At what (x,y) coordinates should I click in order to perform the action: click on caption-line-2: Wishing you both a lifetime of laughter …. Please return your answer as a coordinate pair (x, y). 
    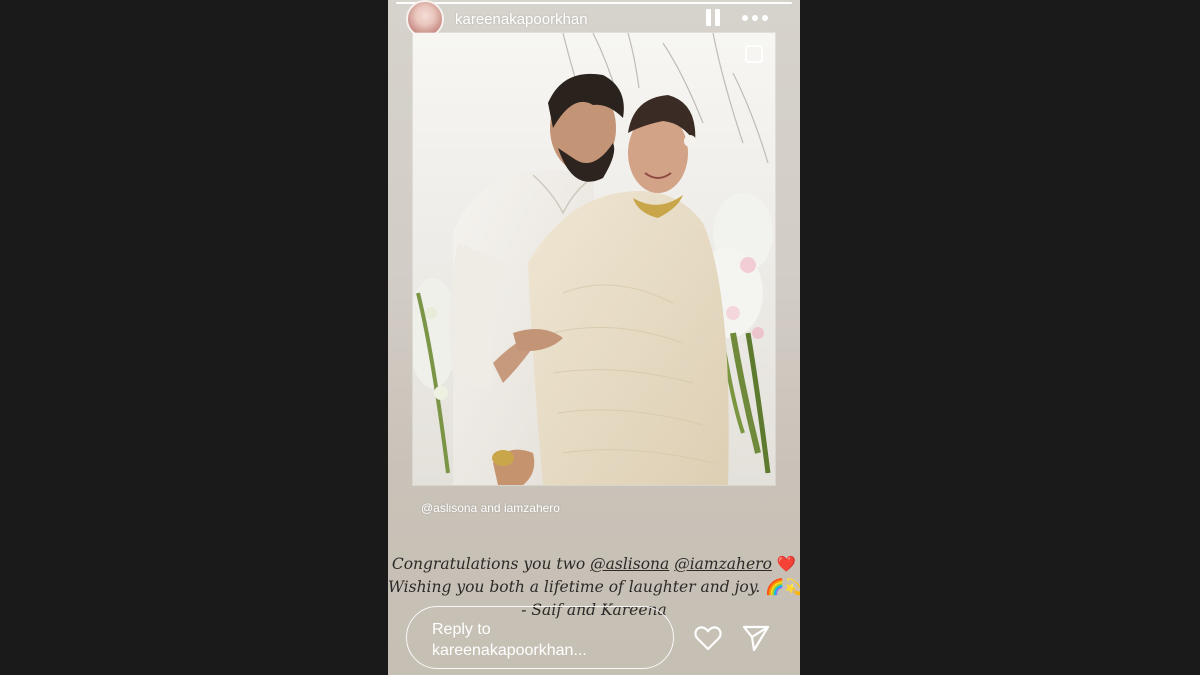
    Looking at the image, I should click on (594, 587).